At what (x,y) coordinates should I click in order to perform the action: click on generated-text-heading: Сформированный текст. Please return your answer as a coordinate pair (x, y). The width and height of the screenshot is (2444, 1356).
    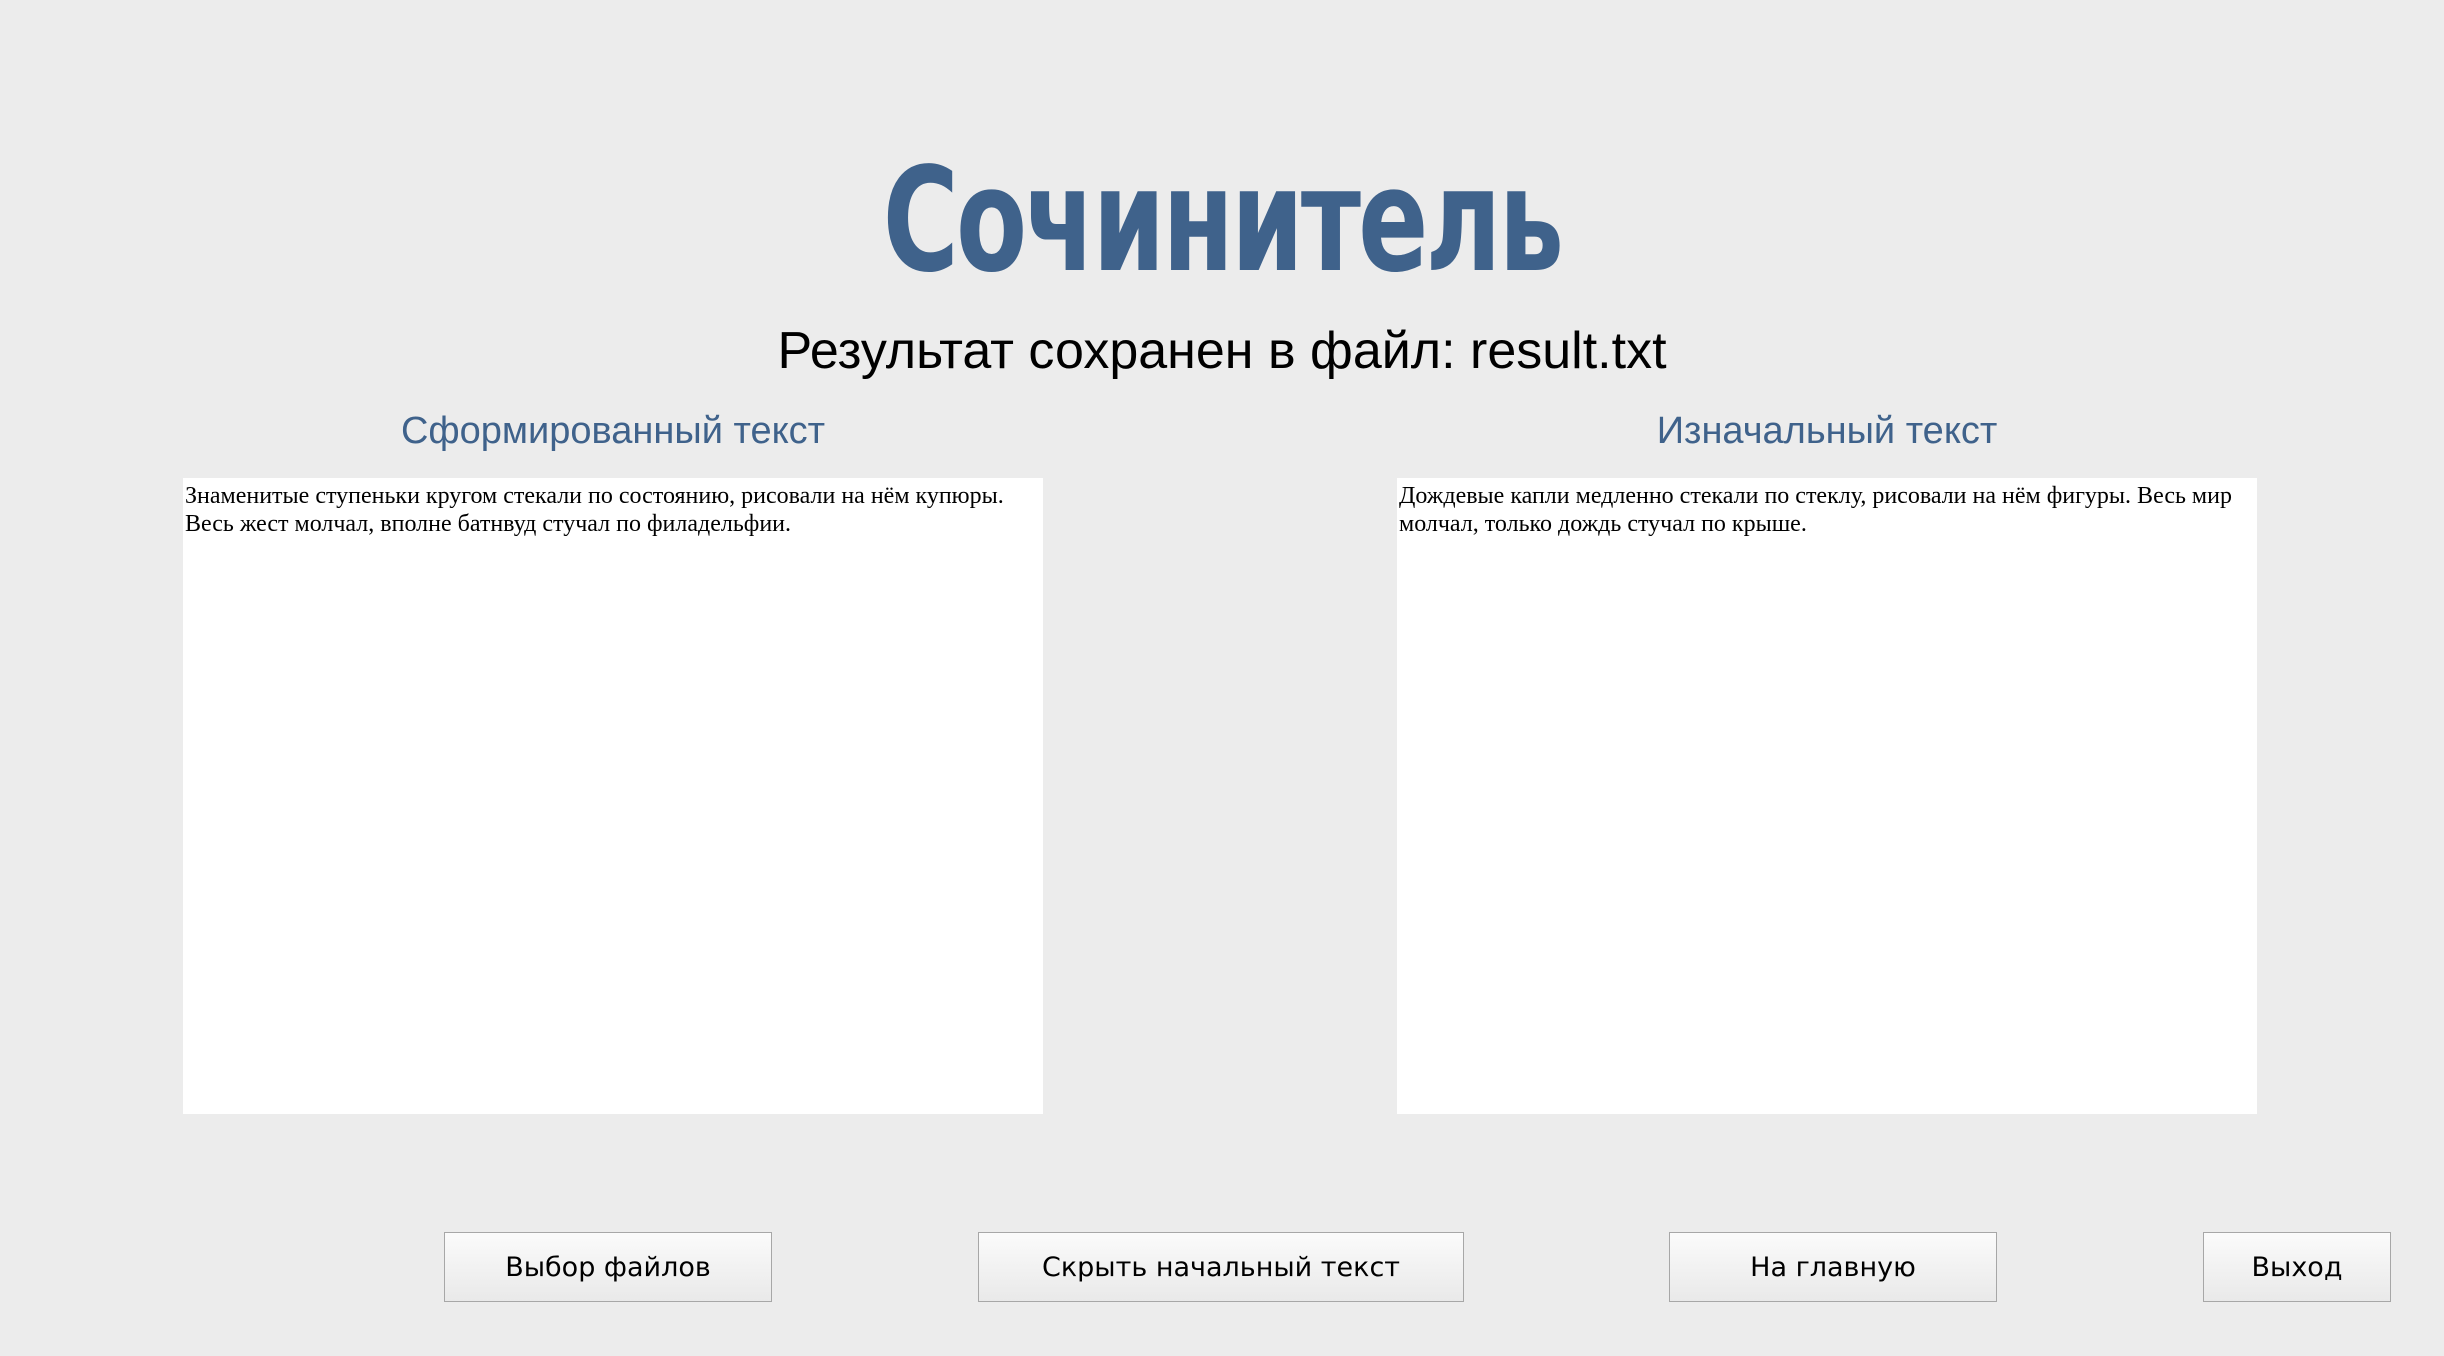
    Looking at the image, I should click on (613, 431).